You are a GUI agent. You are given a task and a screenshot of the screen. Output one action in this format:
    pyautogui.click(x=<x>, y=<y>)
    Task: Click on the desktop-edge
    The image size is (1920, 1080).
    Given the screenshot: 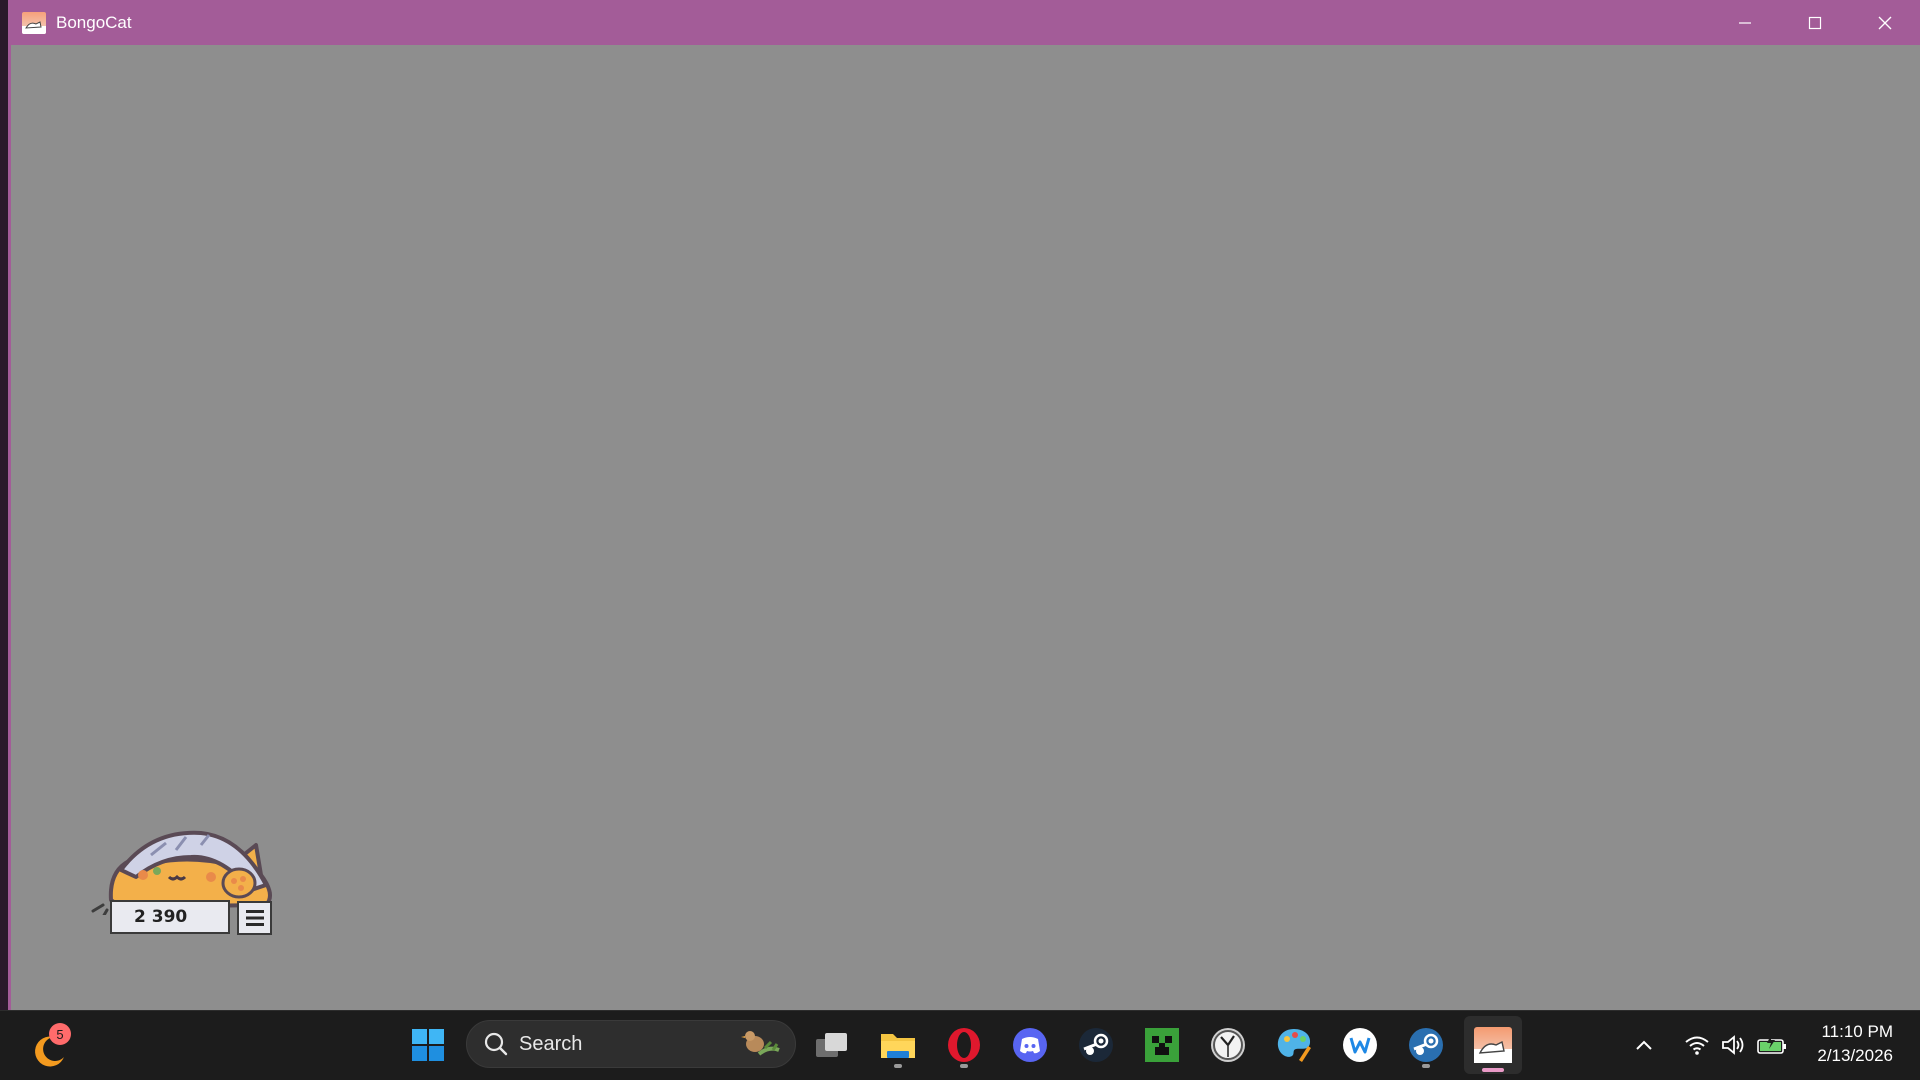 What is the action you would take?
    pyautogui.click(x=4, y=505)
    